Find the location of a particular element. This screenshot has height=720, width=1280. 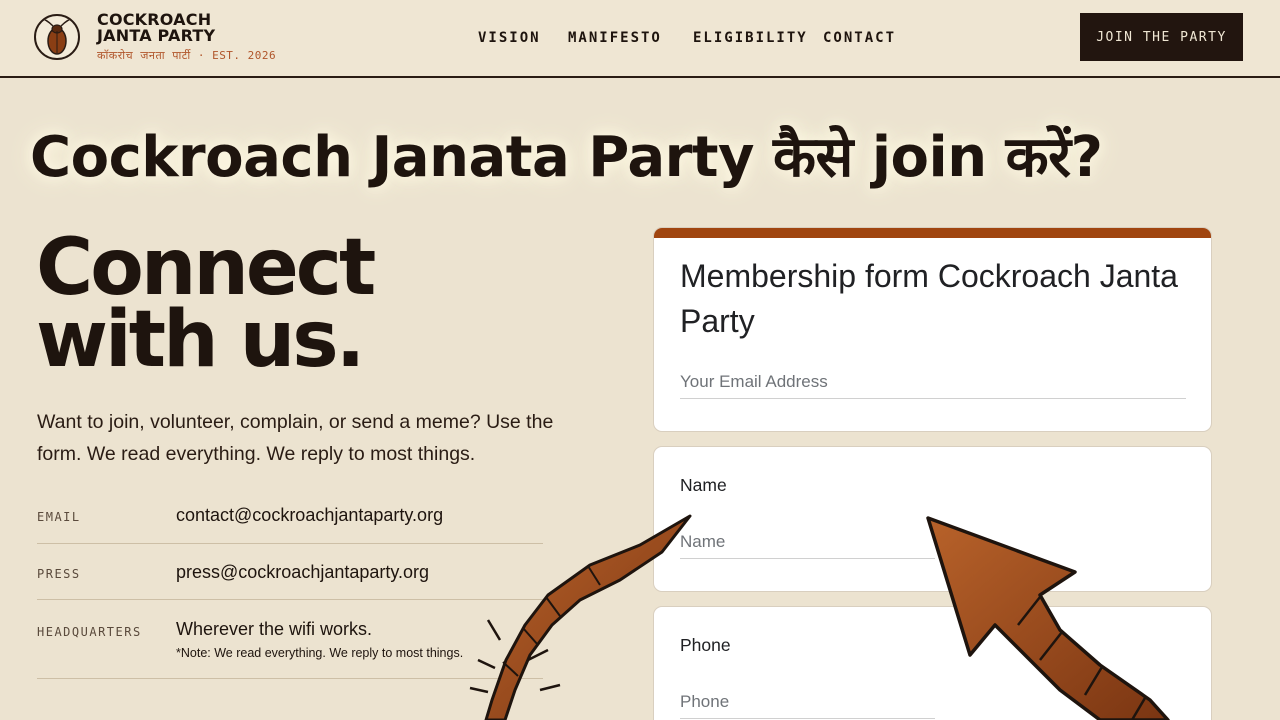

phone-input is located at coordinates (807, 705).